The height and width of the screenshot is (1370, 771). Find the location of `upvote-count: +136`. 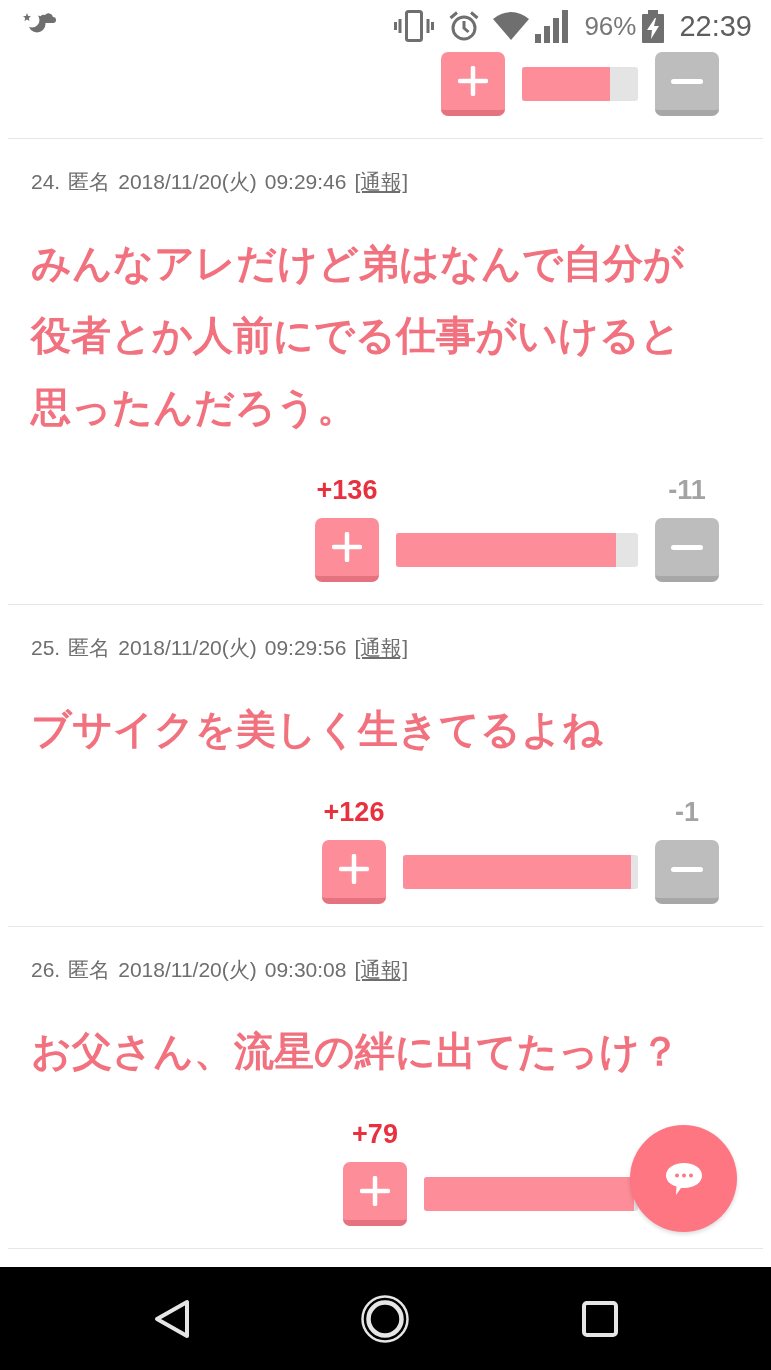

upvote-count: +136 is located at coordinates (347, 490).